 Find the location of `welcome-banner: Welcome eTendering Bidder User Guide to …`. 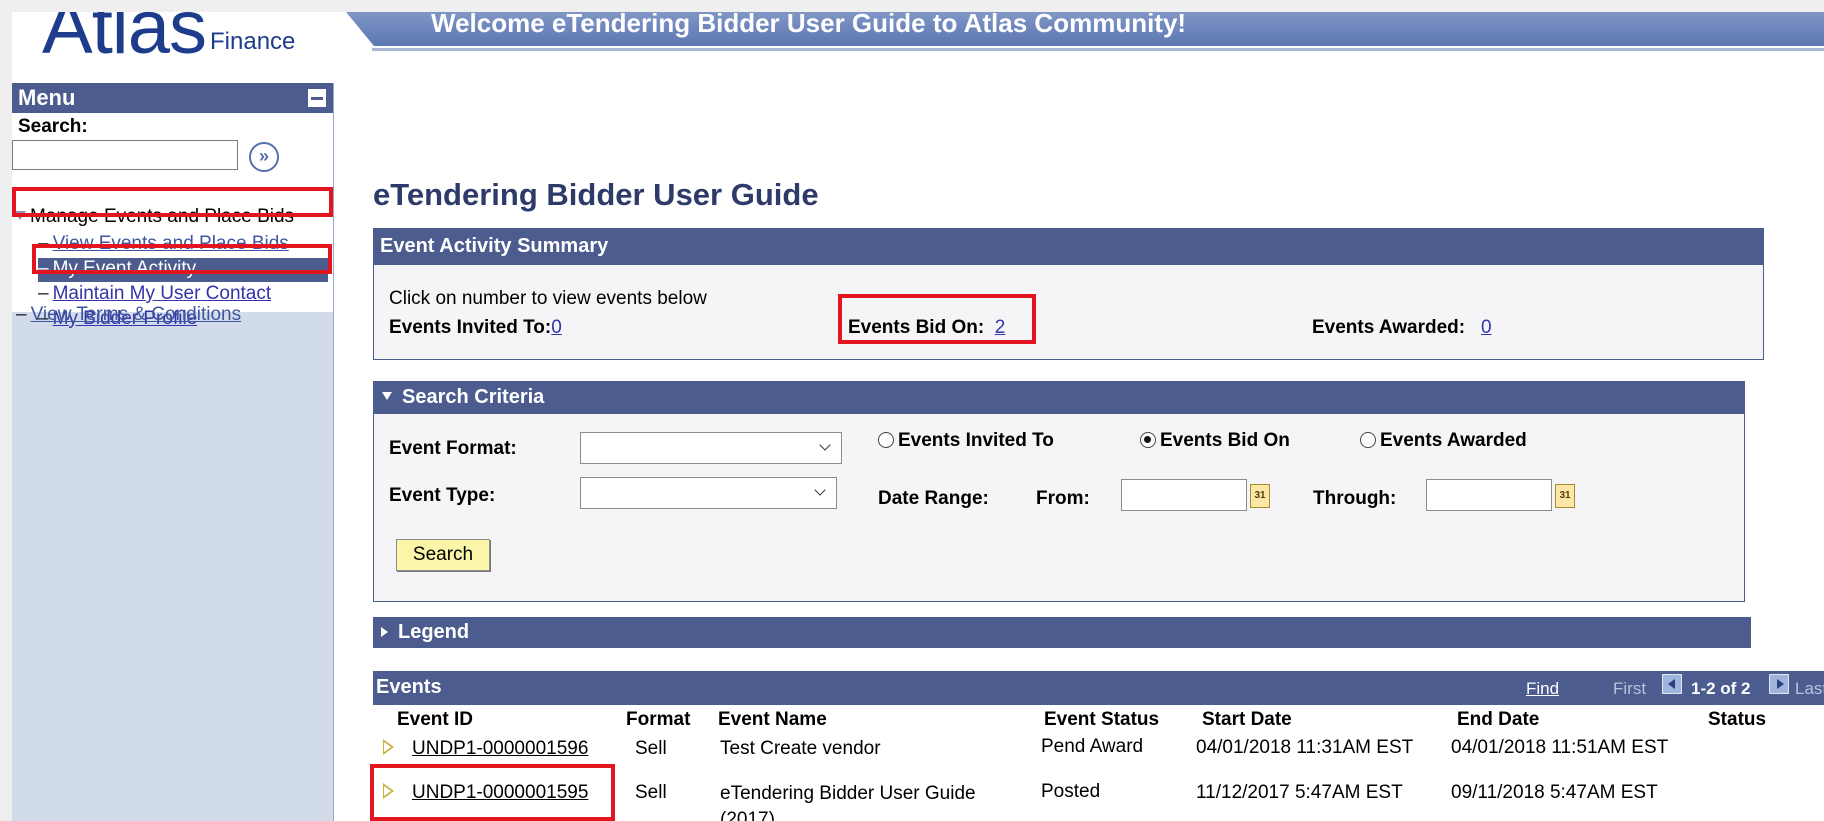

welcome-banner: Welcome eTendering Bidder User Guide to … is located at coordinates (1085, 29).